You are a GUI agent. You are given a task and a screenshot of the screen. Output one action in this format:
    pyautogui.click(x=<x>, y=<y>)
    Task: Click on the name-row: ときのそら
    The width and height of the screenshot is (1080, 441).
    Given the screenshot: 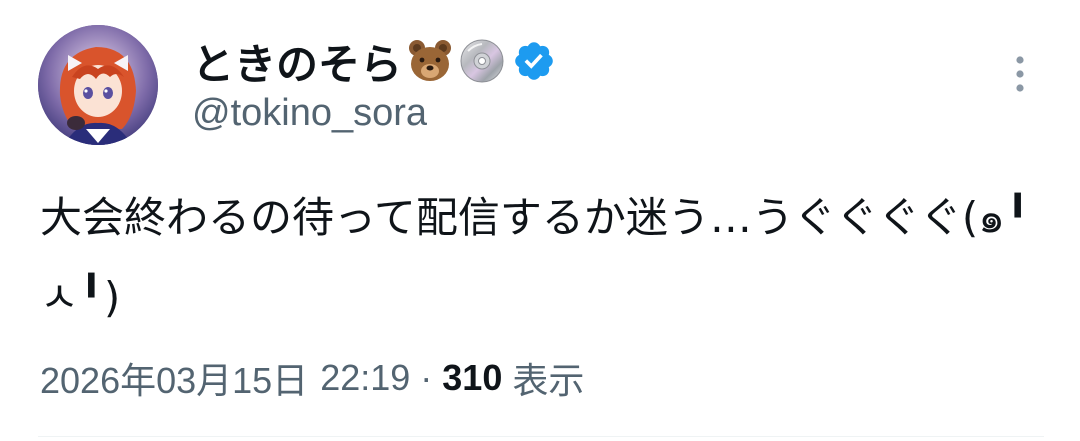 What is the action you would take?
    pyautogui.click(x=374, y=61)
    